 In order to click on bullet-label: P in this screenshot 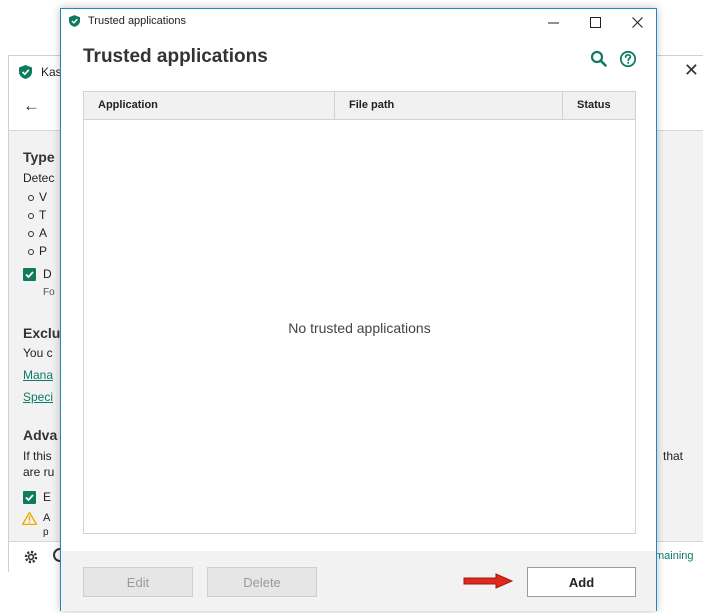, I will do `click(43, 251)`.